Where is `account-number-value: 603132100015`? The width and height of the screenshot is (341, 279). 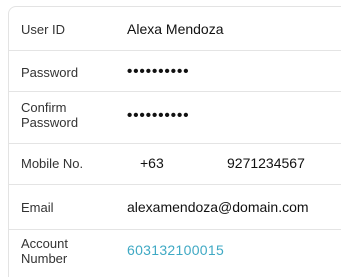
account-number-value: 603132100015 is located at coordinates (176, 250).